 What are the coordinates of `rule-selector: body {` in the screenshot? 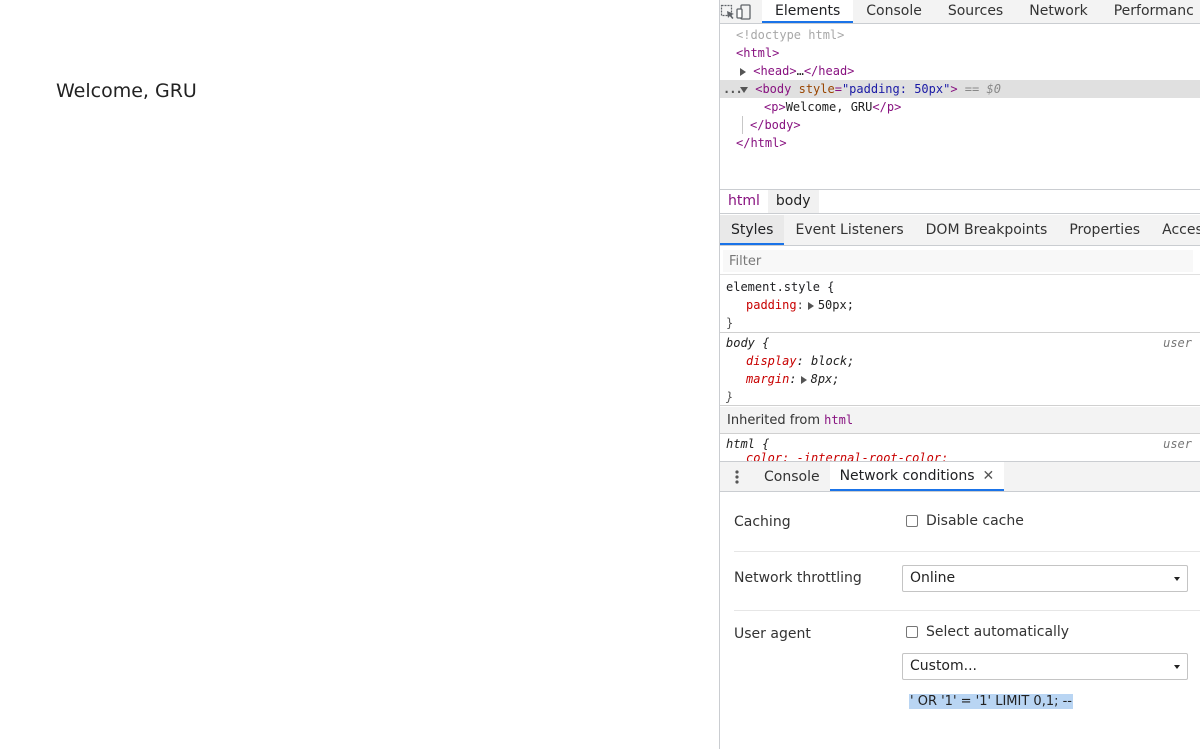 It's located at (748, 343).